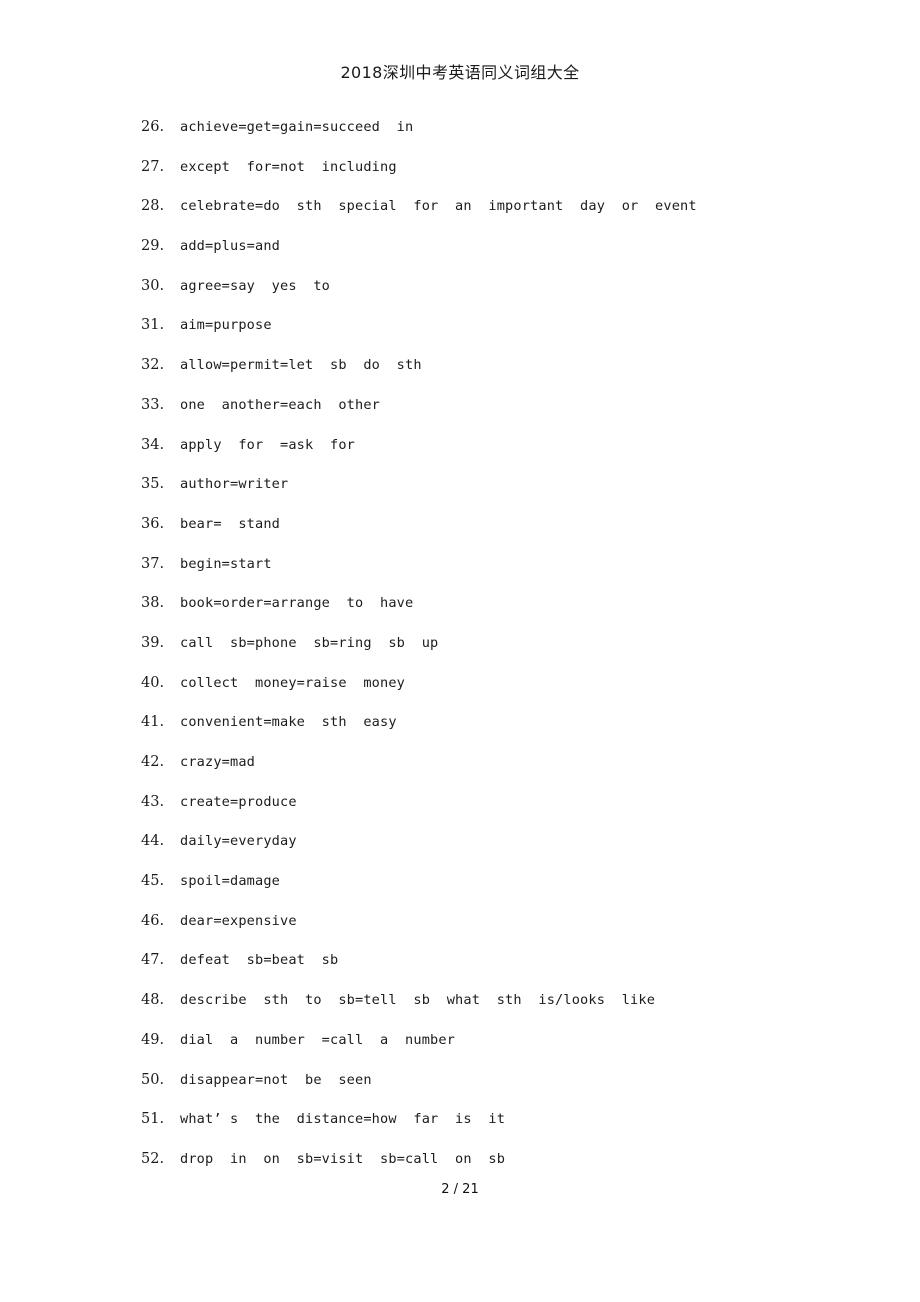 This screenshot has width=920, height=1302. Describe the element at coordinates (153, 1000) in the screenshot. I see `list-item-number: 48.` at that location.